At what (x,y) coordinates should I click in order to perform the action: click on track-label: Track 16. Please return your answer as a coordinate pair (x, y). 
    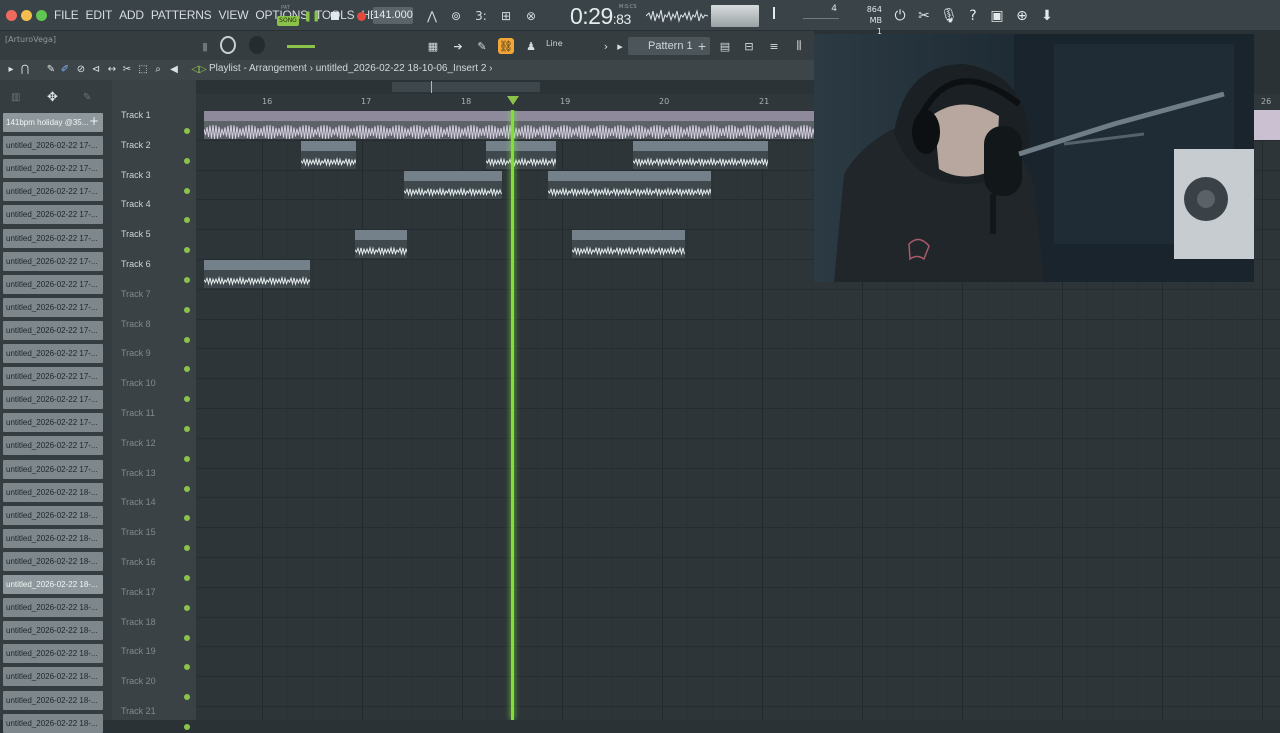
    Looking at the image, I should click on (138, 562).